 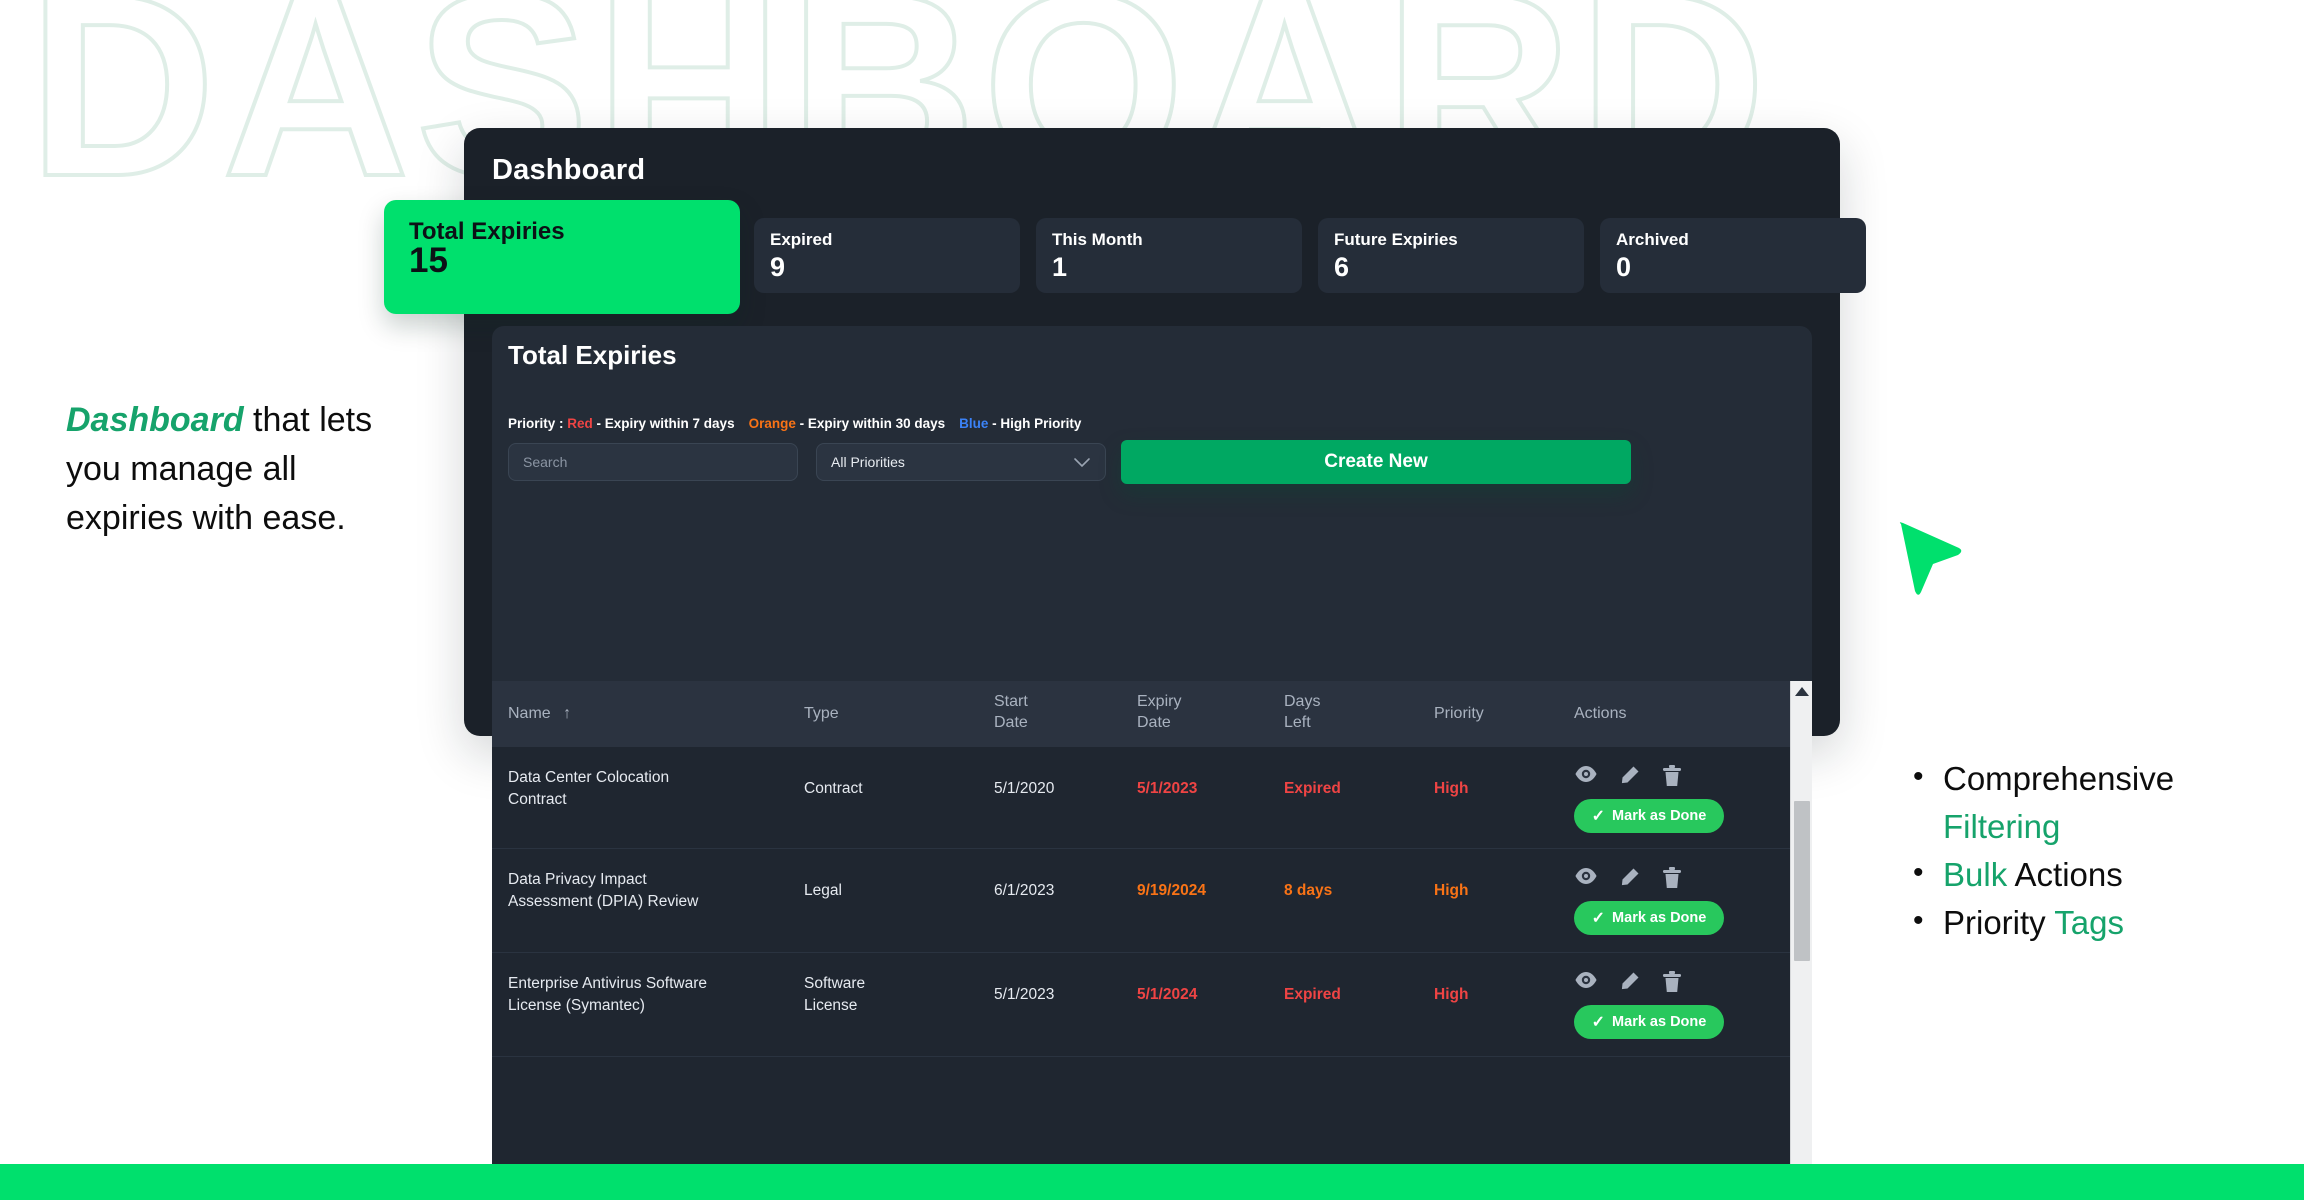 What do you see at coordinates (1169, 255) in the screenshot?
I see `stat-card-this-month: This Month 1` at bounding box center [1169, 255].